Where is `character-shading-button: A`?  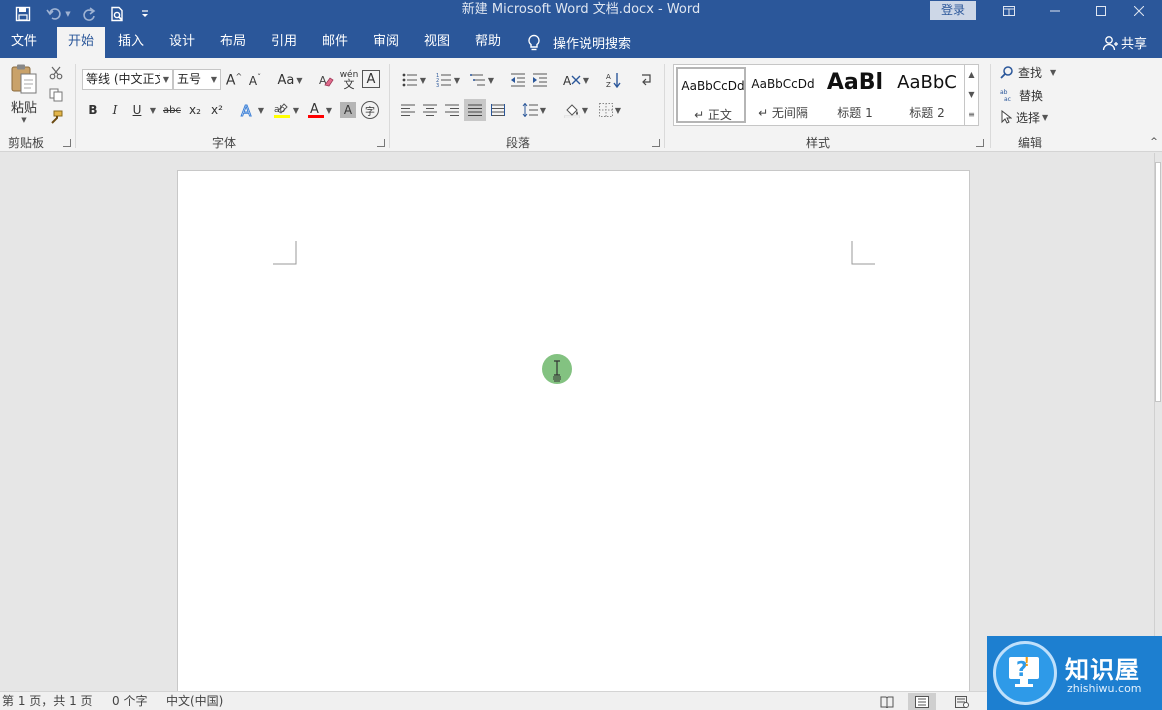 character-shading-button: A is located at coordinates (348, 110).